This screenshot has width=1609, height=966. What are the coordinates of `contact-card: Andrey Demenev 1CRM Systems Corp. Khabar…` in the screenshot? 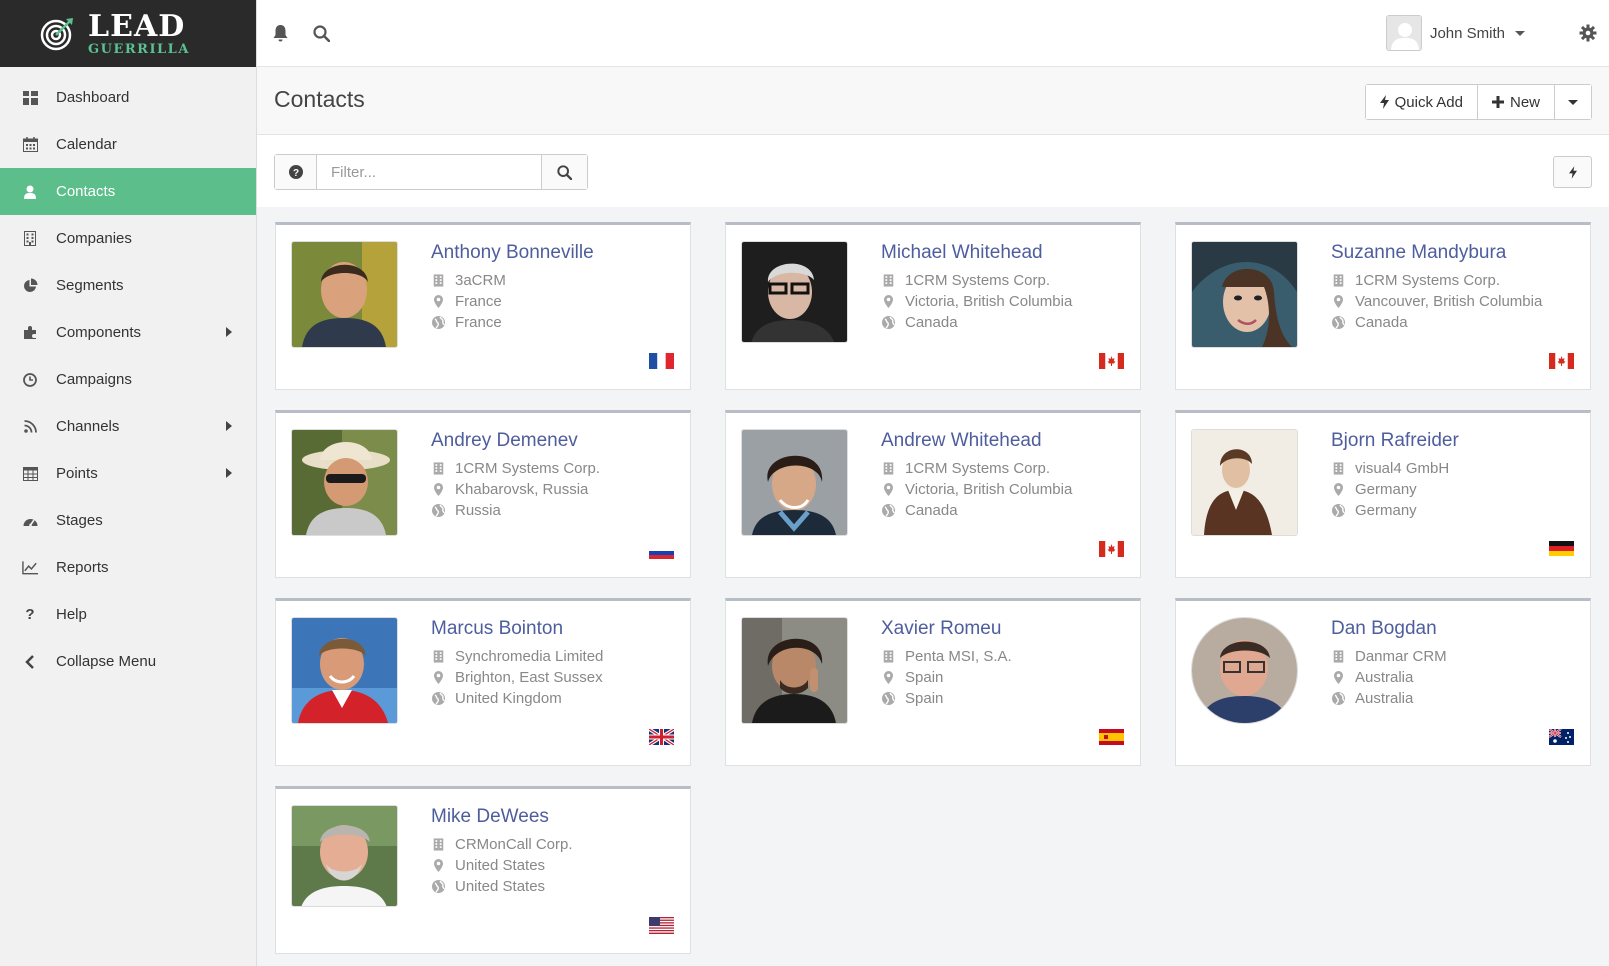 It's located at (483, 494).